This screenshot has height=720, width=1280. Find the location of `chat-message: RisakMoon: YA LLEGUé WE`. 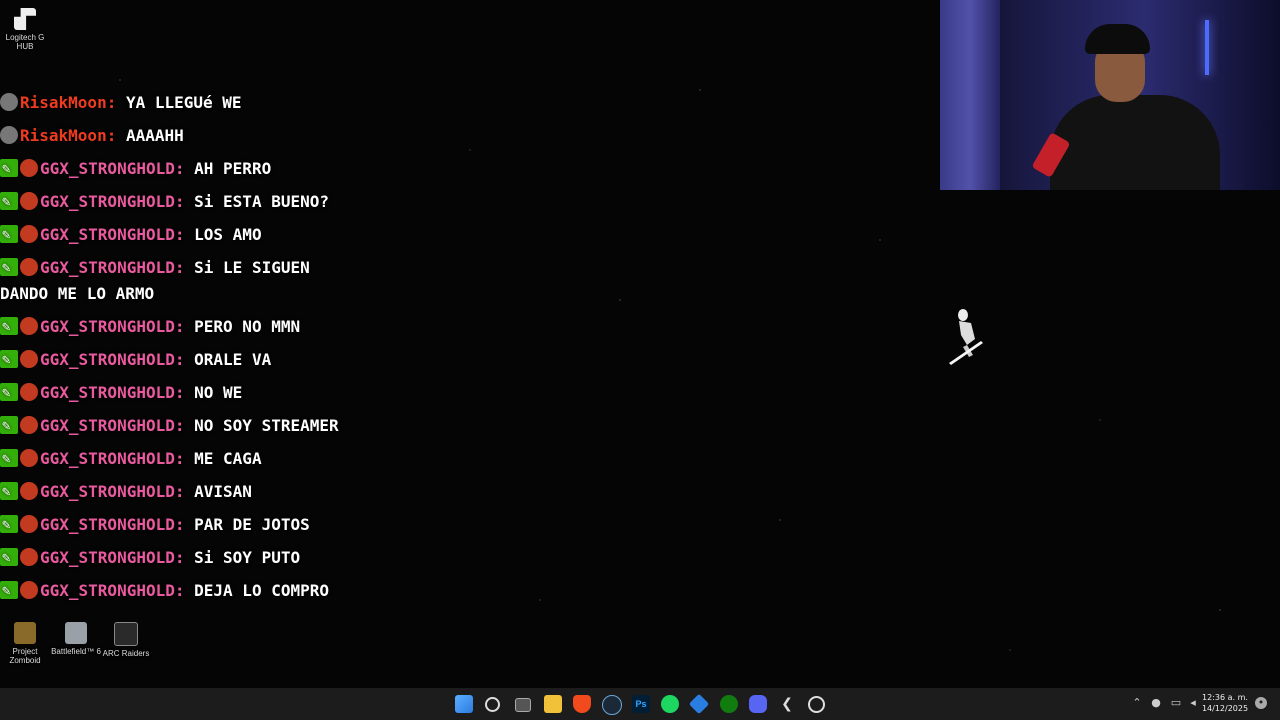

chat-message: RisakMoon: YA LLEGUé WE is located at coordinates (172, 103).